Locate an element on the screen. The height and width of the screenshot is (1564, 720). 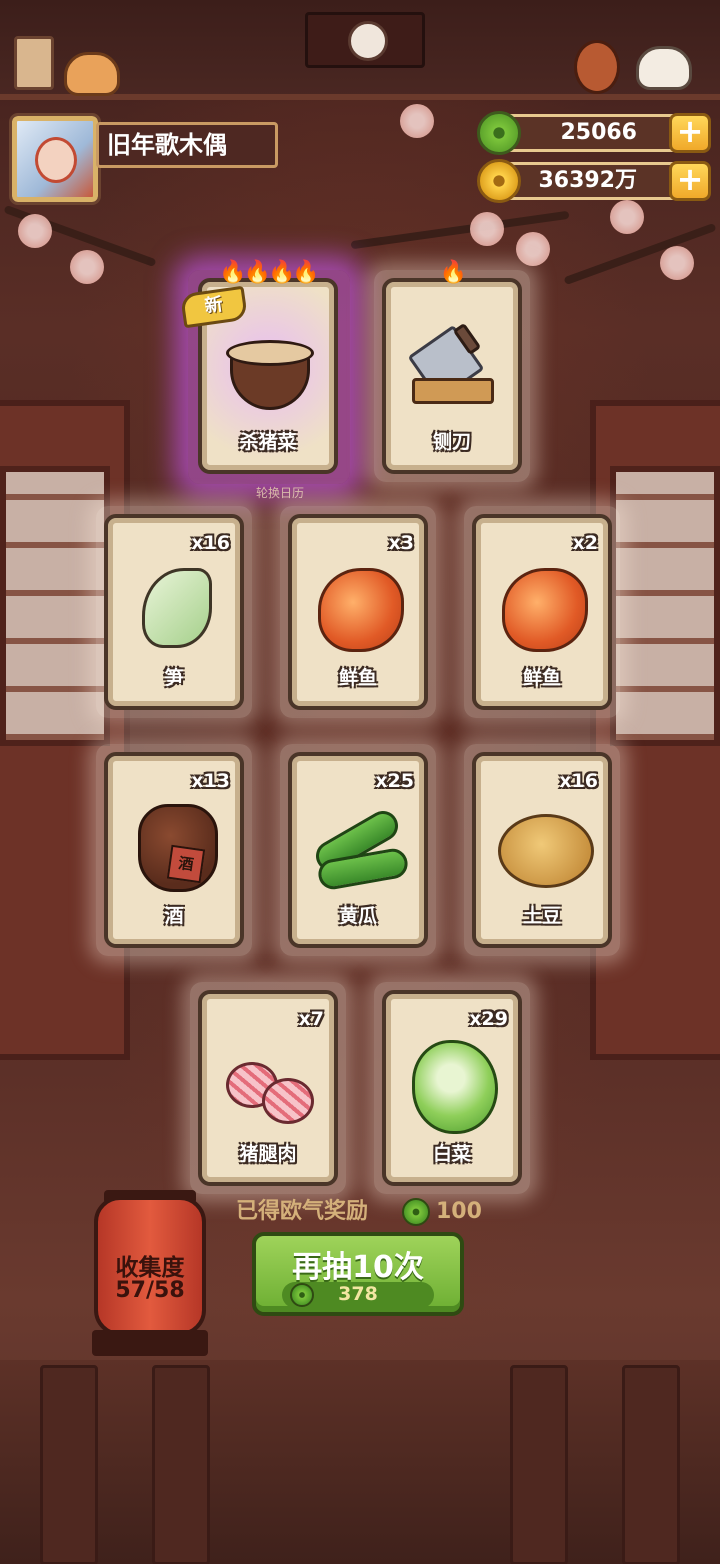
coin-amount: 36392万 is located at coordinates (587, 180).